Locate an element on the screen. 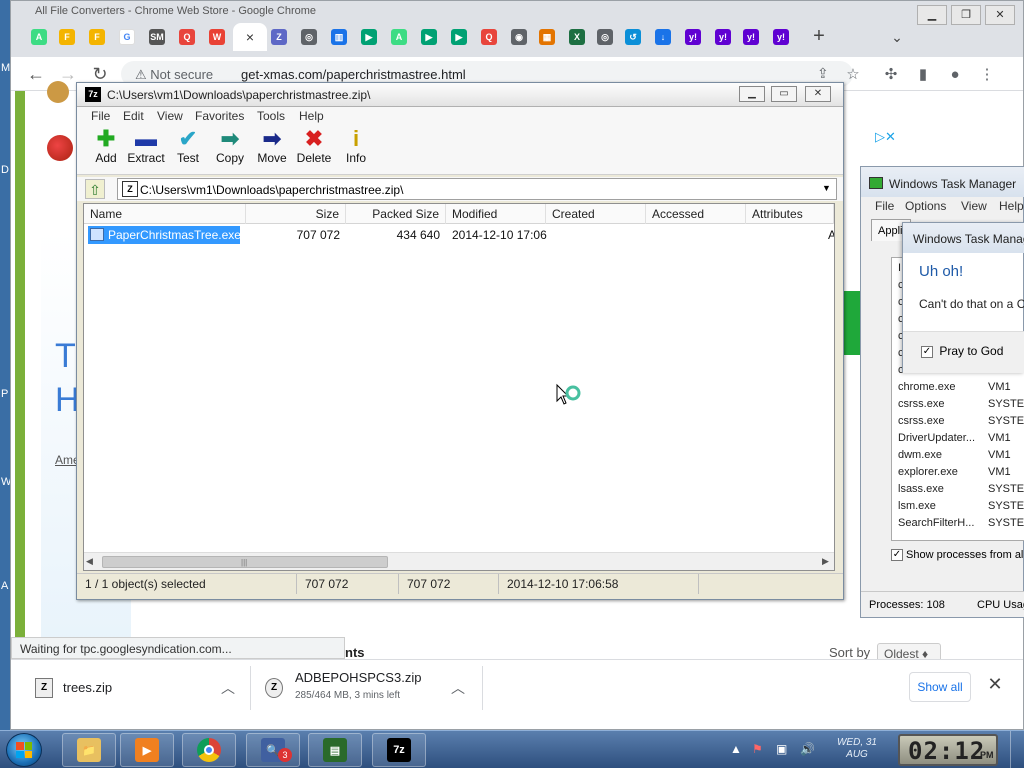  dropdown-arrow-icon: ▼ is located at coordinates (826, 188).